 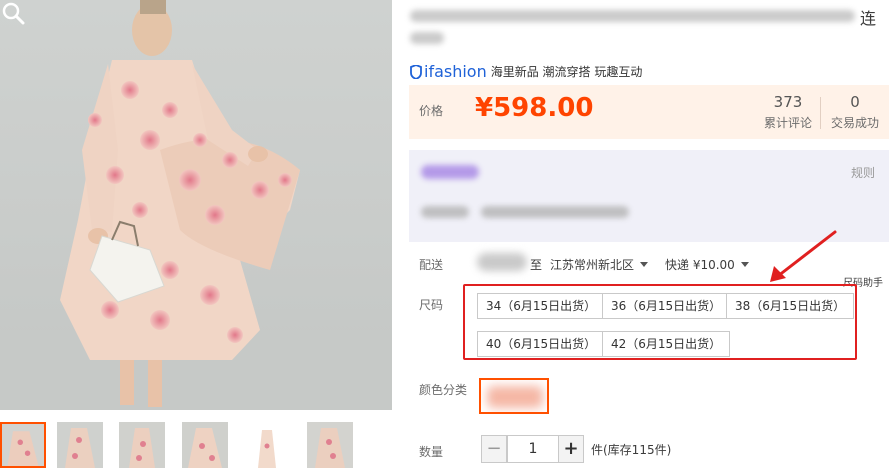 What do you see at coordinates (649, 112) in the screenshot?
I see `price-box: 价格 ¥598.00` at bounding box center [649, 112].